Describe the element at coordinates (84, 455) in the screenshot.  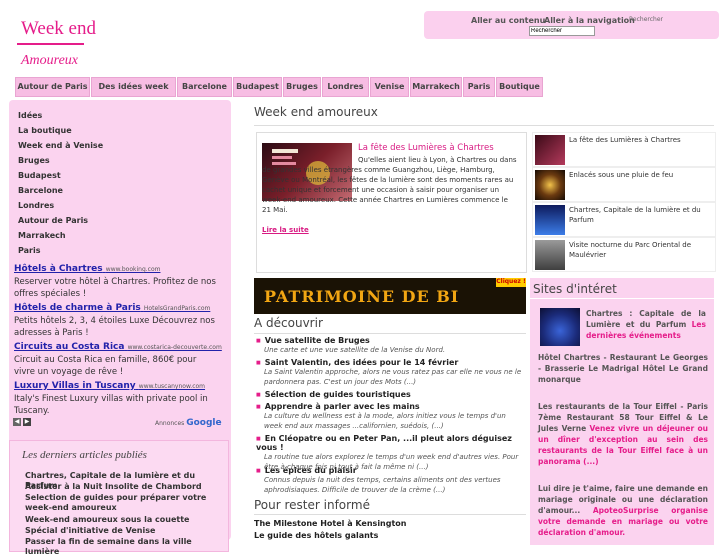
I see `recent-articles-title: Les derniers articles publiés` at that location.